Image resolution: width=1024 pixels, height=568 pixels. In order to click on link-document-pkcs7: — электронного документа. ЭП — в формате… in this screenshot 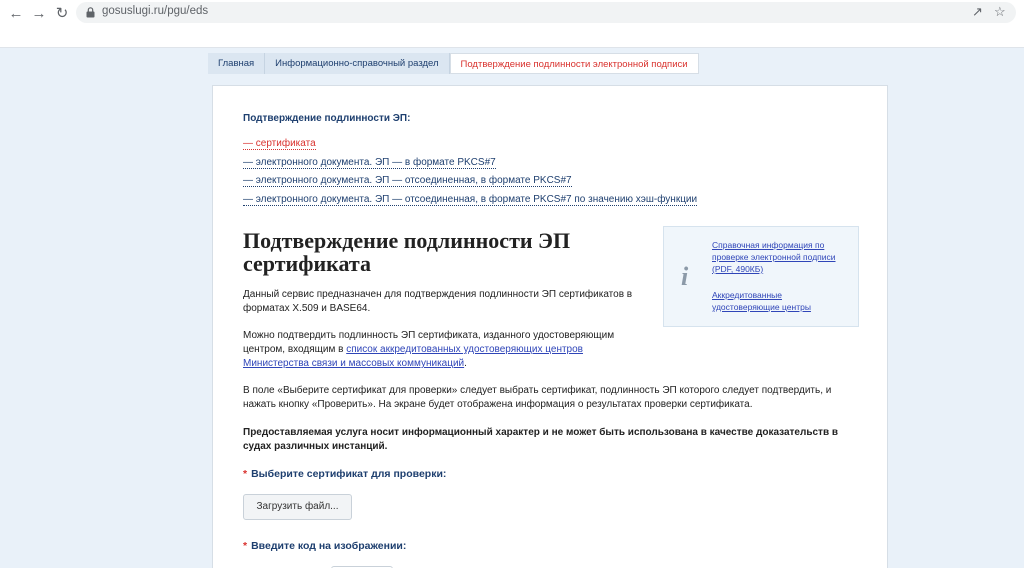, I will do `click(470, 162)`.